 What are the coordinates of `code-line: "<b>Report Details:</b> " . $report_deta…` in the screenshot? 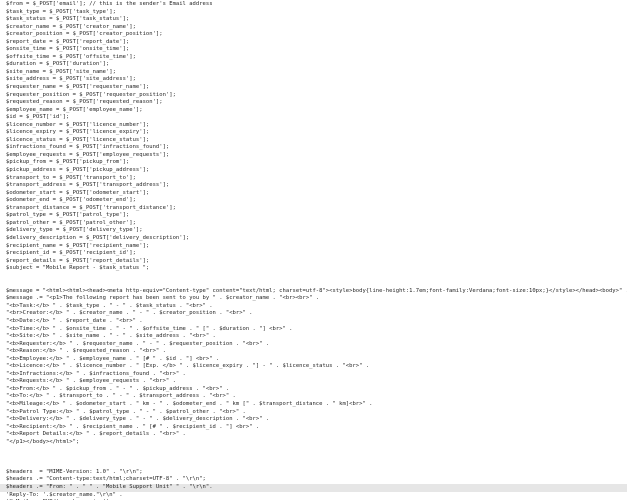 It's located at (96, 434).